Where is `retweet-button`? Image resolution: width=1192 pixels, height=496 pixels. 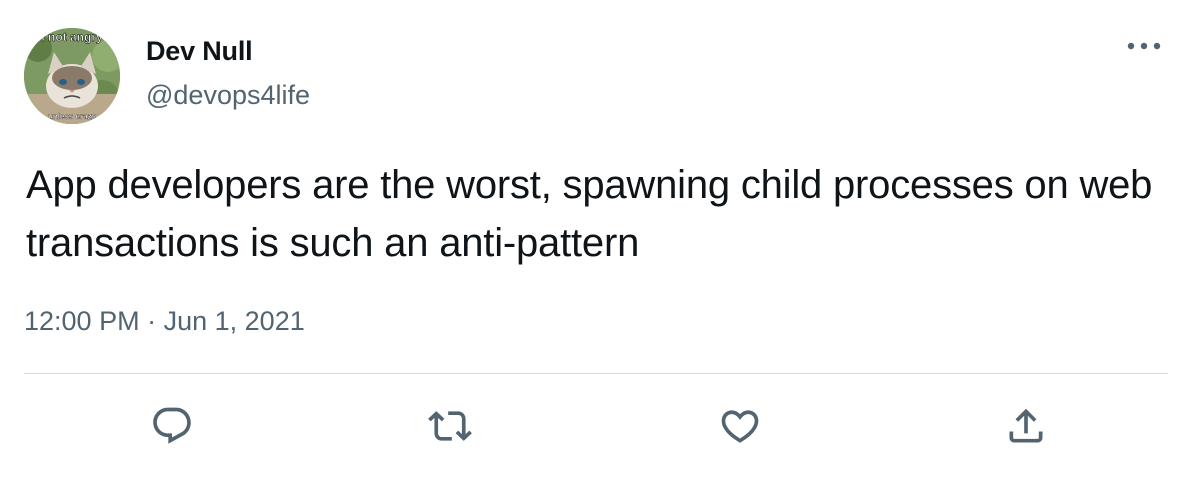
retweet-button is located at coordinates (450, 426).